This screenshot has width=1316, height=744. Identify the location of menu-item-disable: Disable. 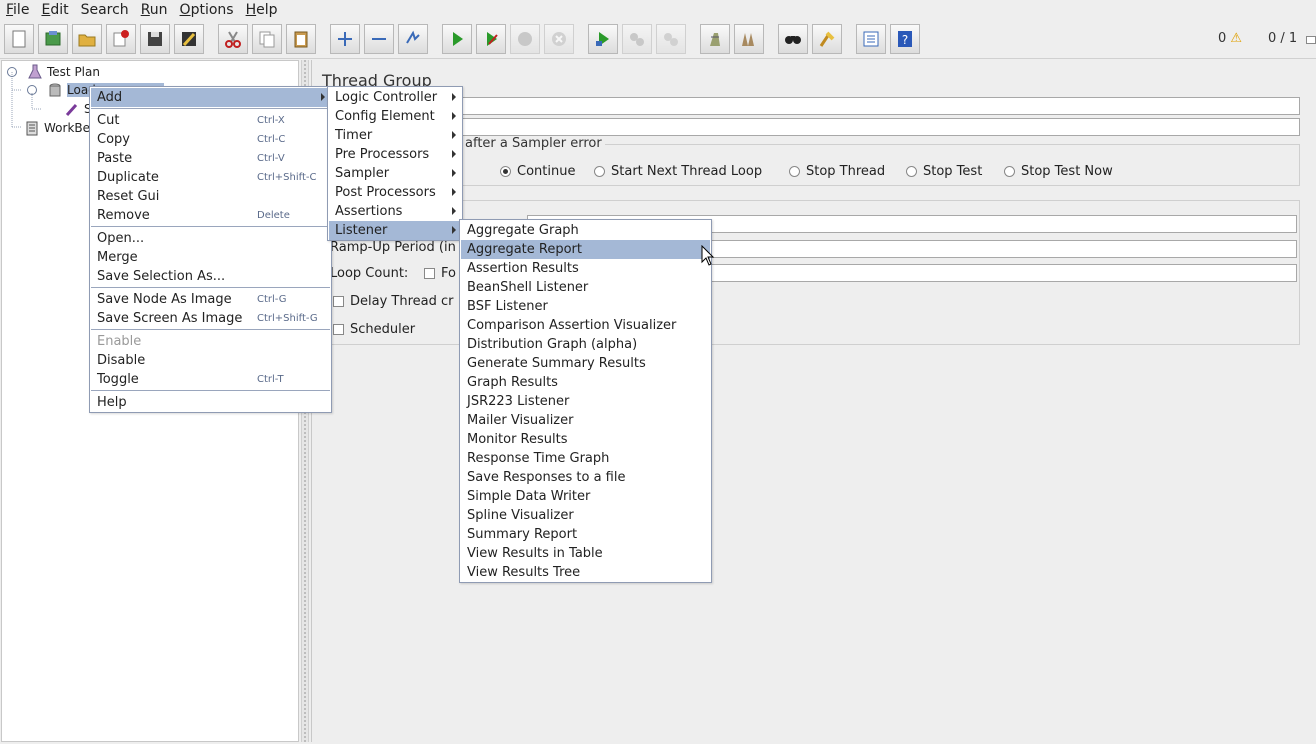
(210, 360).